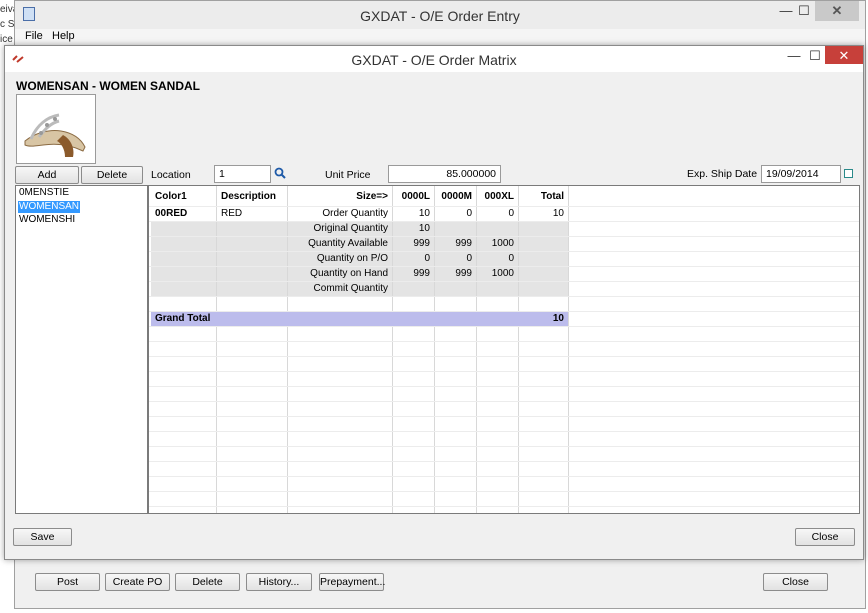 The image size is (868, 613). Describe the element at coordinates (795, 582) in the screenshot. I see `order-entry-close-button: Close` at that location.